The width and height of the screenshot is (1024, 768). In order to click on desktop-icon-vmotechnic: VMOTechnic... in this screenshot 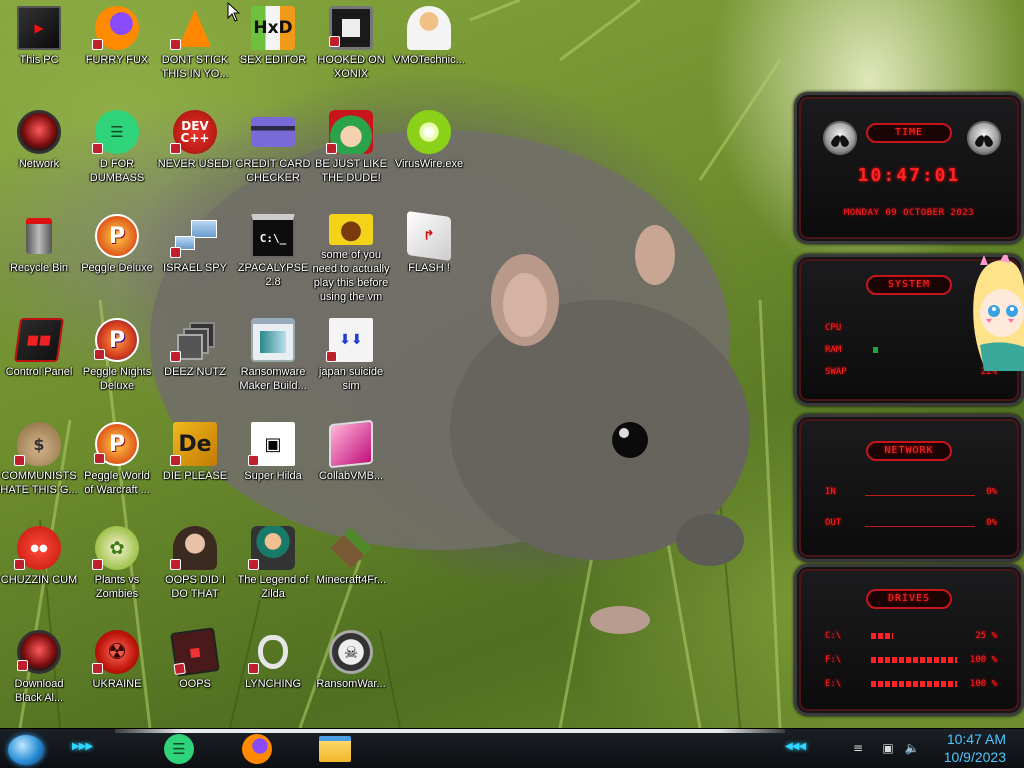, I will do `click(429, 48)`.